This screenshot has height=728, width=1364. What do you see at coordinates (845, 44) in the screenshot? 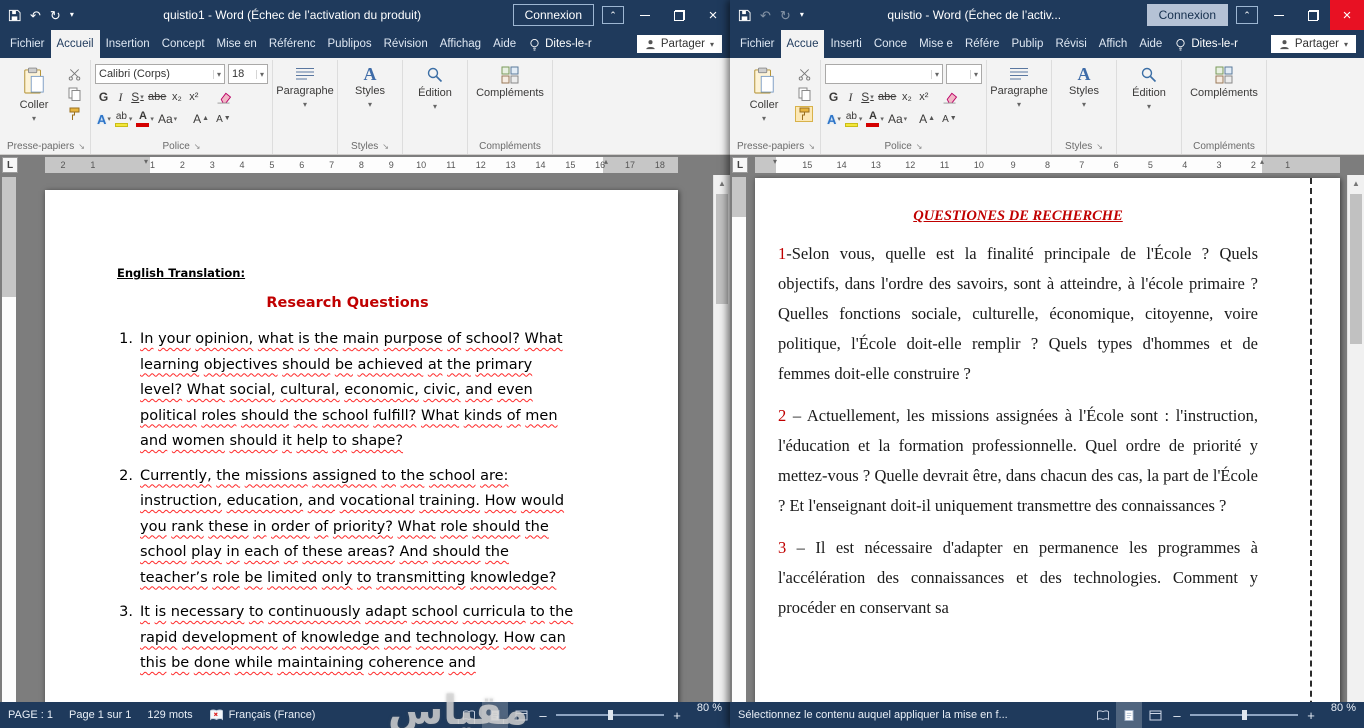
I see `ribbon-tab: Inserti` at bounding box center [845, 44].